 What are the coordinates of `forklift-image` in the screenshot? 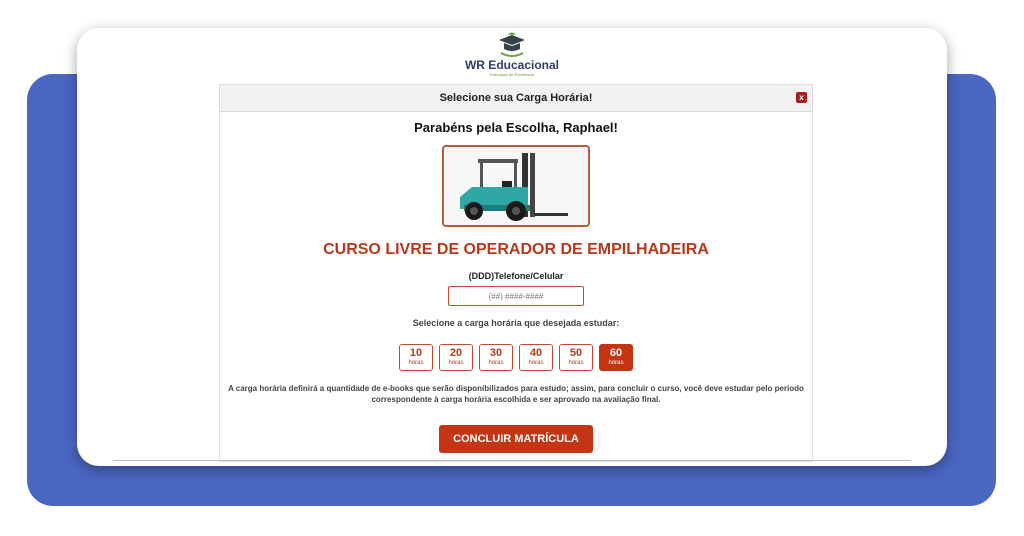 It's located at (516, 186).